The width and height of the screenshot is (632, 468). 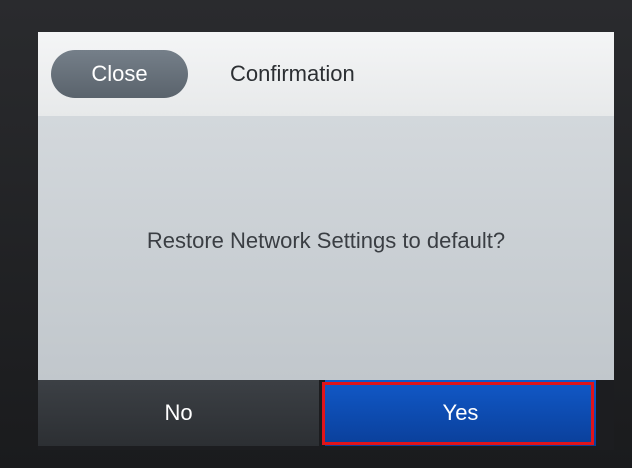 What do you see at coordinates (460, 413) in the screenshot?
I see `yes-button: Yes` at bounding box center [460, 413].